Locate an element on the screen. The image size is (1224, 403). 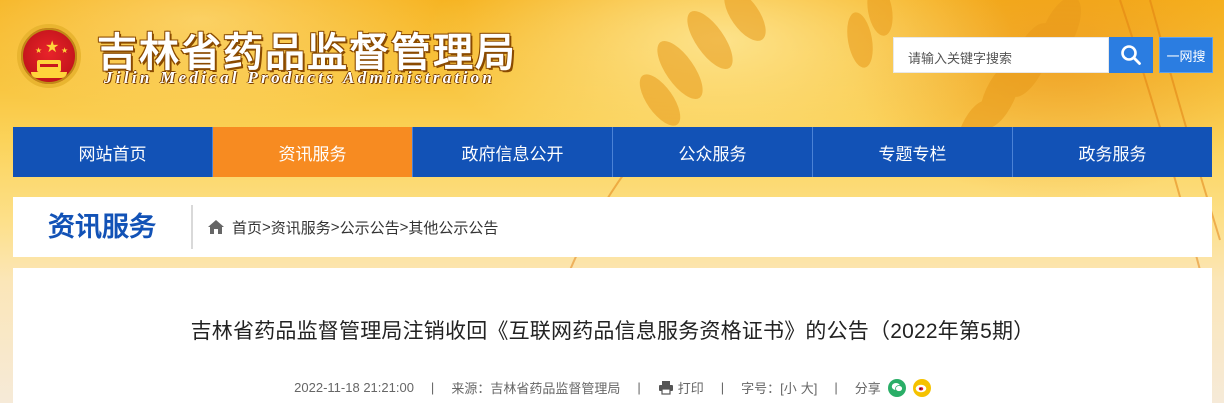
yiwang-search-button: 一网搜 is located at coordinates (1186, 55).